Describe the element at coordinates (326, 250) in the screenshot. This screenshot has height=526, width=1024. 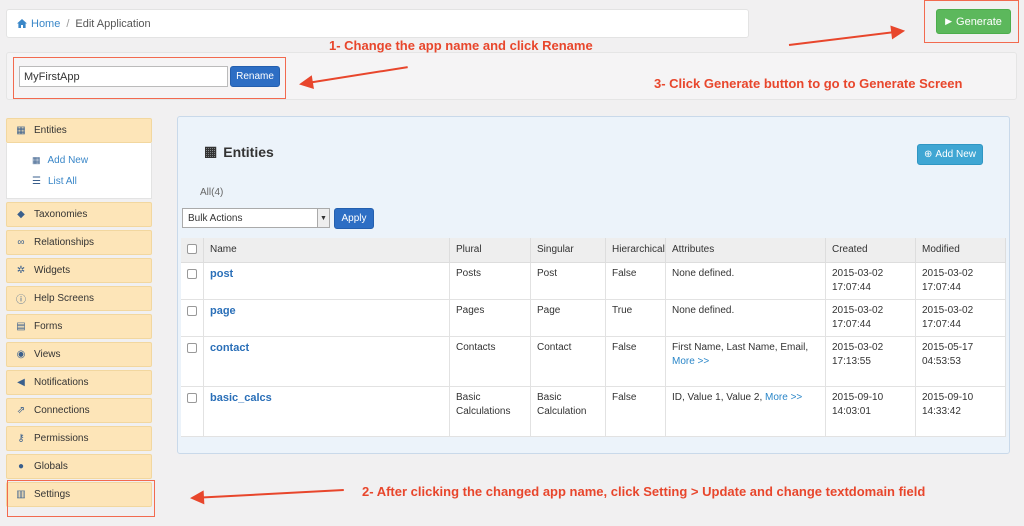
I see `column-header: Name` at that location.